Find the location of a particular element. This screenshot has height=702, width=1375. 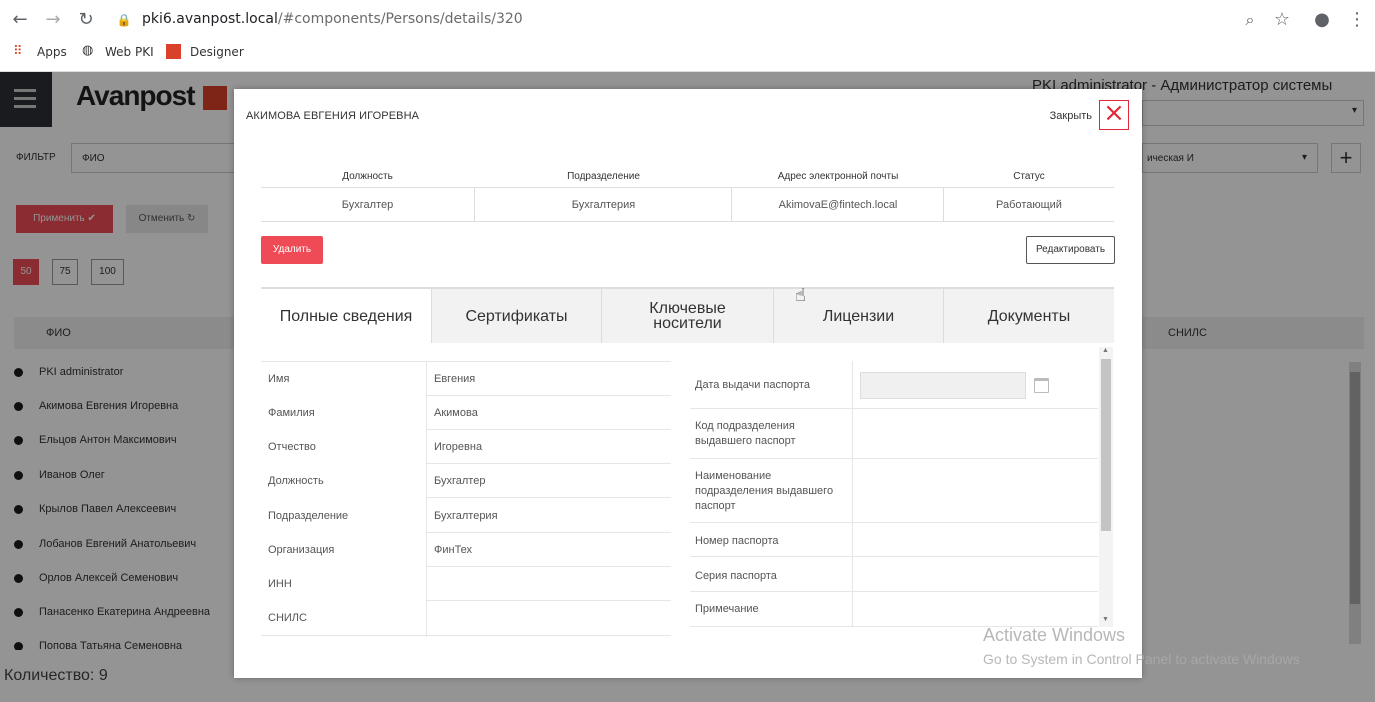

close-icon: × is located at coordinates (1114, 115).